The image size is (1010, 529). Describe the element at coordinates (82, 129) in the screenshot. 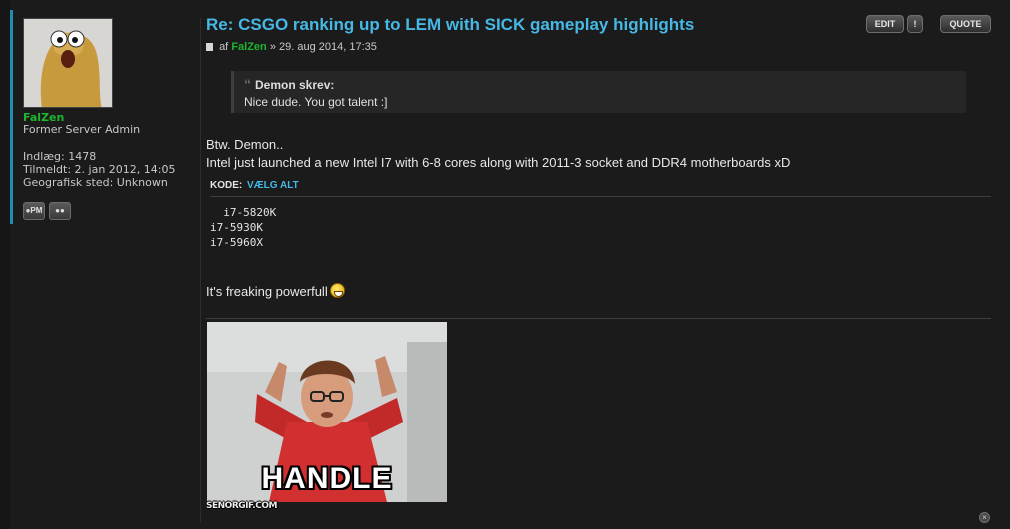

I see `profile-rank: Former Server Admin` at that location.